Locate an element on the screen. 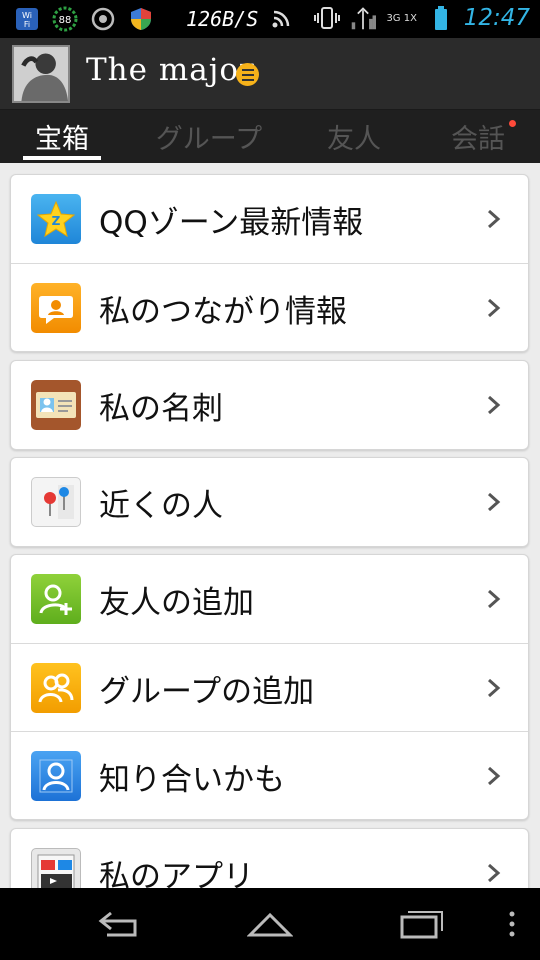  tab-conversations: 会話 is located at coordinates (482, 136).